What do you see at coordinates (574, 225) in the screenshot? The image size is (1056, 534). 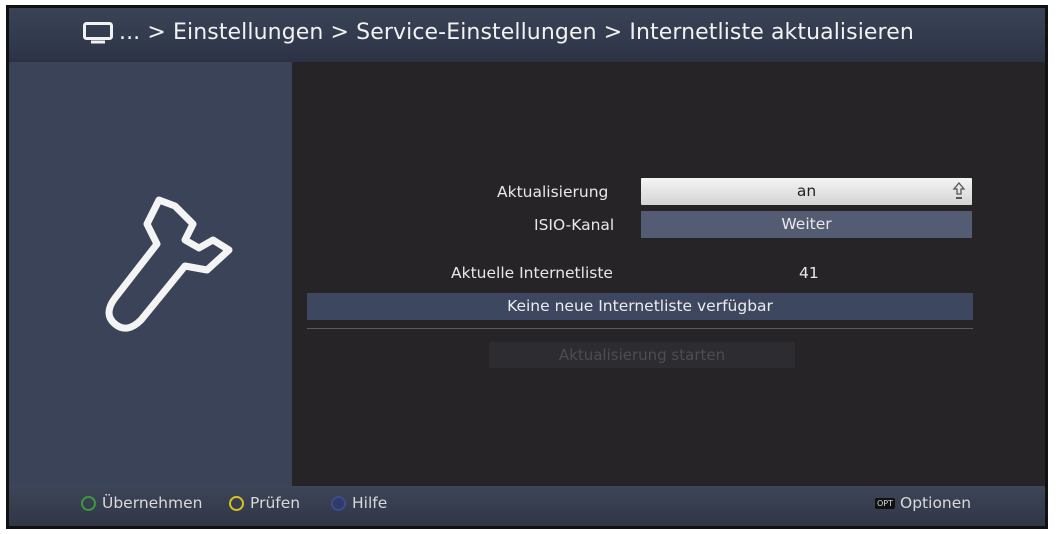 I see `isio-kanal-label: ISIO-Kanal` at bounding box center [574, 225].